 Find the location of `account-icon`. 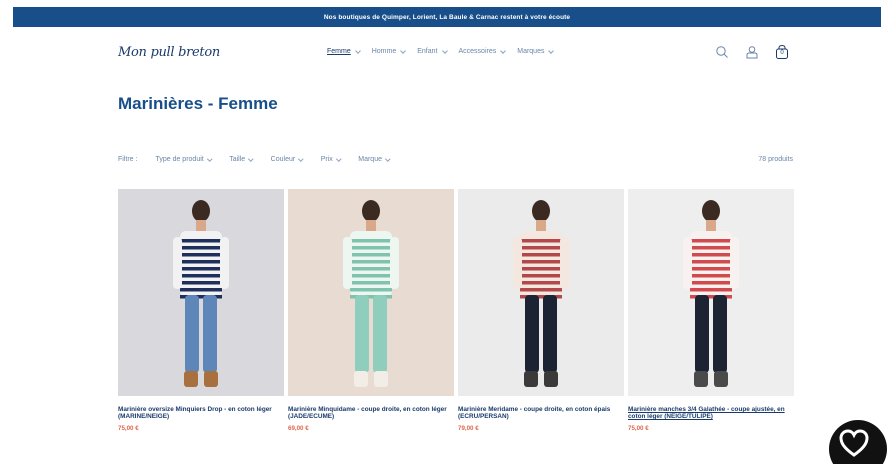

account-icon is located at coordinates (752, 52).